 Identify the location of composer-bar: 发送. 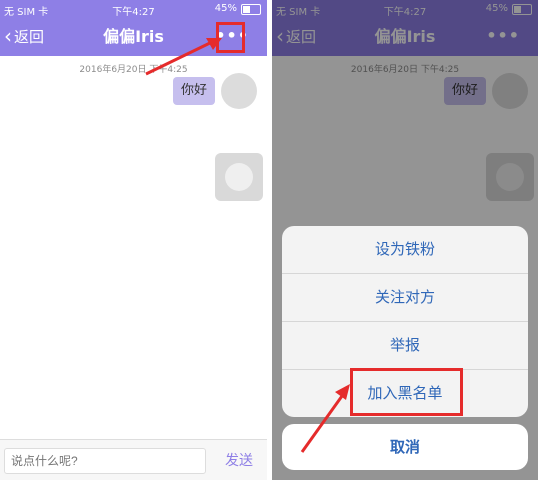
(133, 459).